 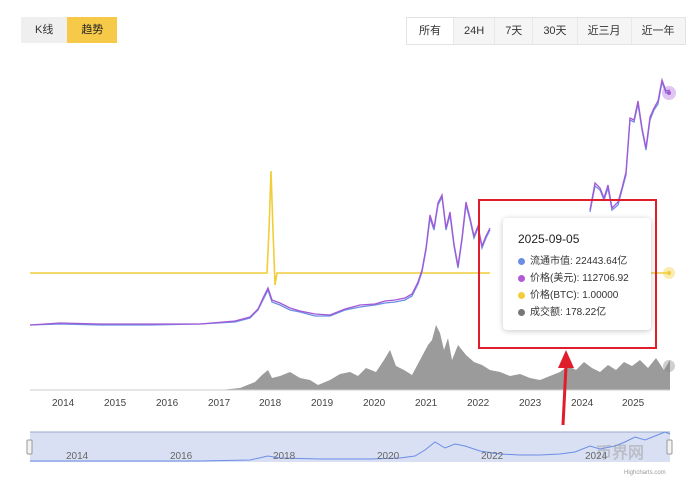 I want to click on x-tick-label: 2015, so click(x=115, y=403).